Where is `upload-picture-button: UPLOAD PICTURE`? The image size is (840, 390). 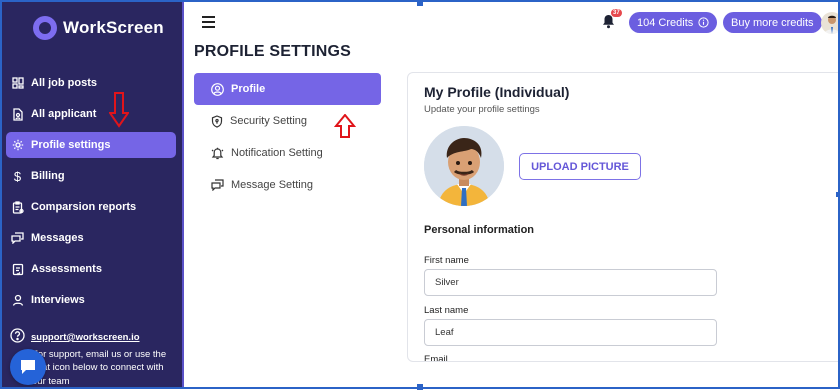 upload-picture-button: UPLOAD PICTURE is located at coordinates (580, 166).